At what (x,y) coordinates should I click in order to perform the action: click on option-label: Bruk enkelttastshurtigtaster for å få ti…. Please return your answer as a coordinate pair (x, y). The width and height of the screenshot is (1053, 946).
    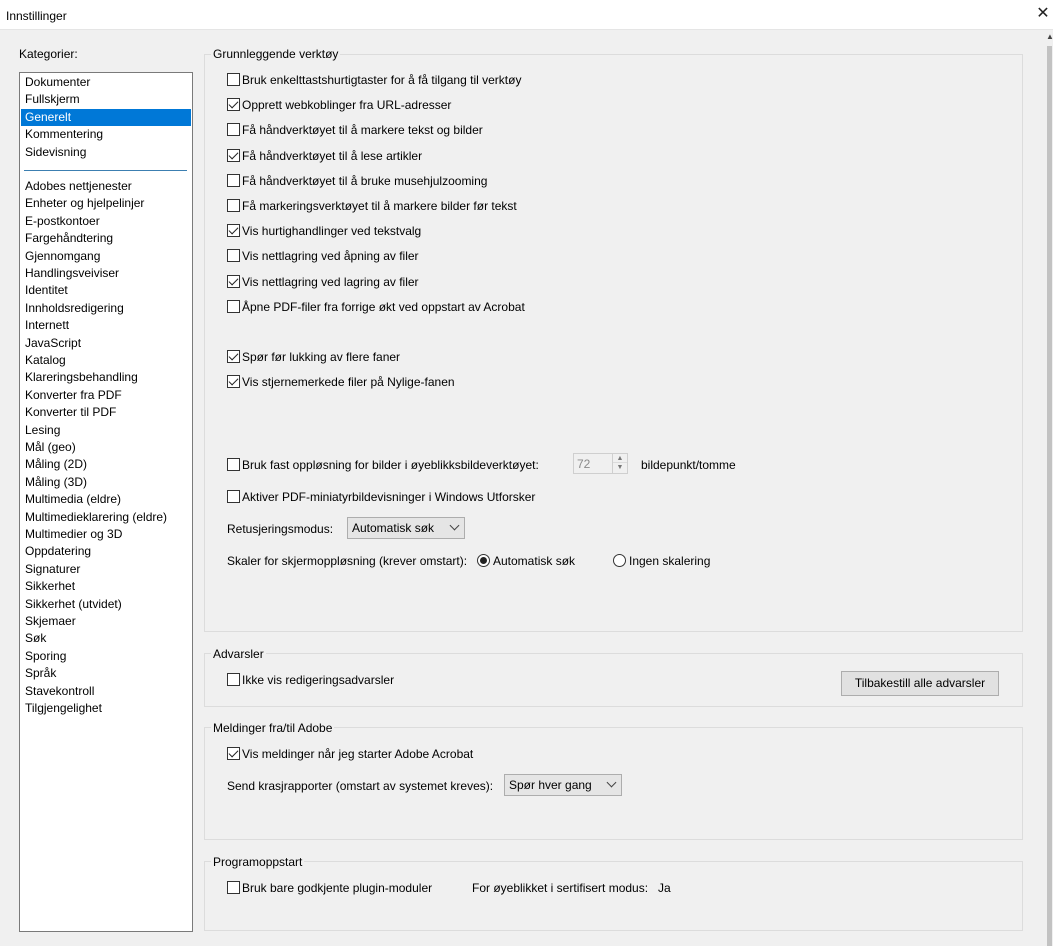
    Looking at the image, I should click on (382, 80).